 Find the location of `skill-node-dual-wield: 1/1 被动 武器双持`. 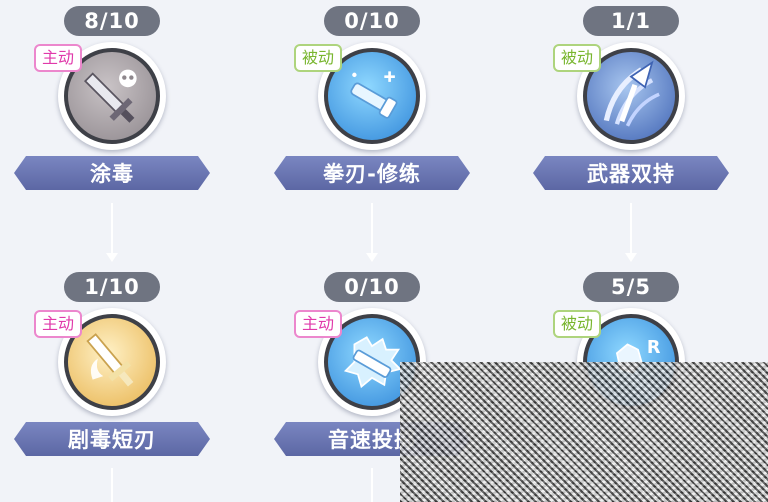

skill-node-dual-wield: 1/1 被动 武器双持 is located at coordinates (631, 106).